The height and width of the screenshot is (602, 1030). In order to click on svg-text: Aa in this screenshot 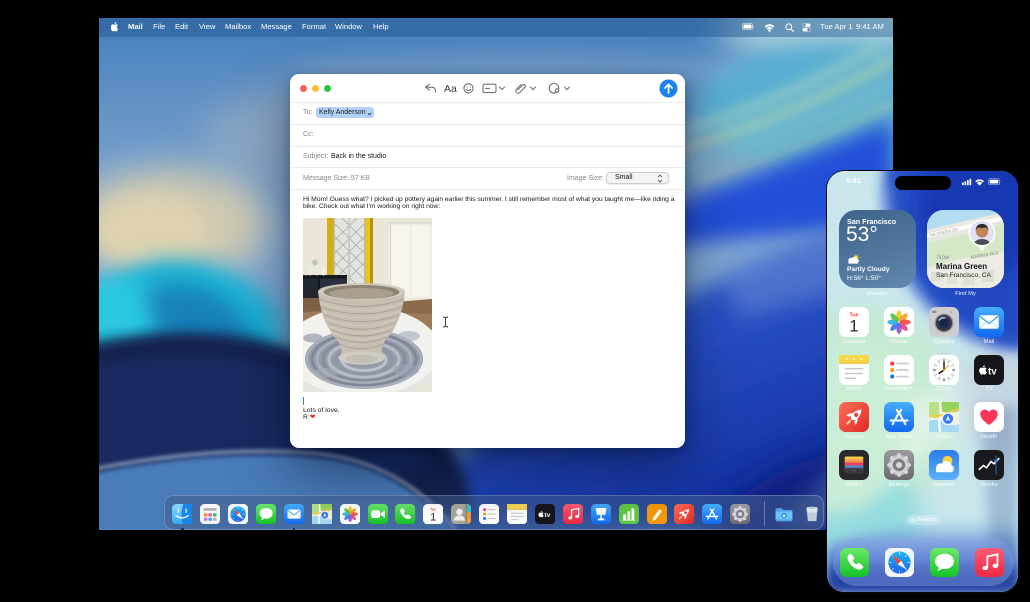, I will do `click(450, 89)`.